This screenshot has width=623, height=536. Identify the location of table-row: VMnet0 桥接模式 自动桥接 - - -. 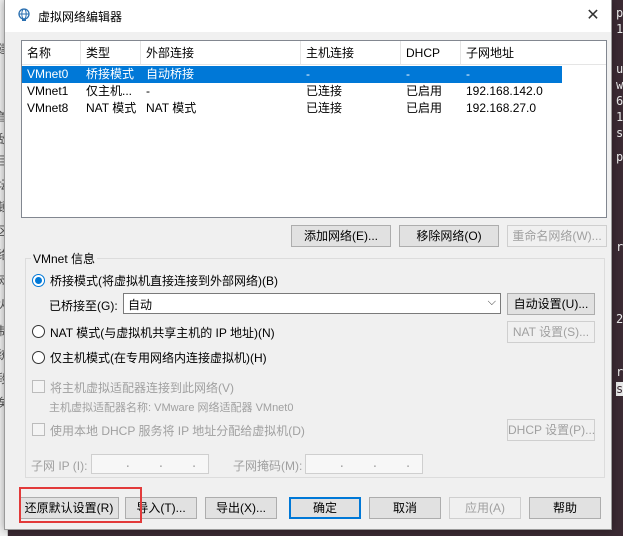
(292, 74).